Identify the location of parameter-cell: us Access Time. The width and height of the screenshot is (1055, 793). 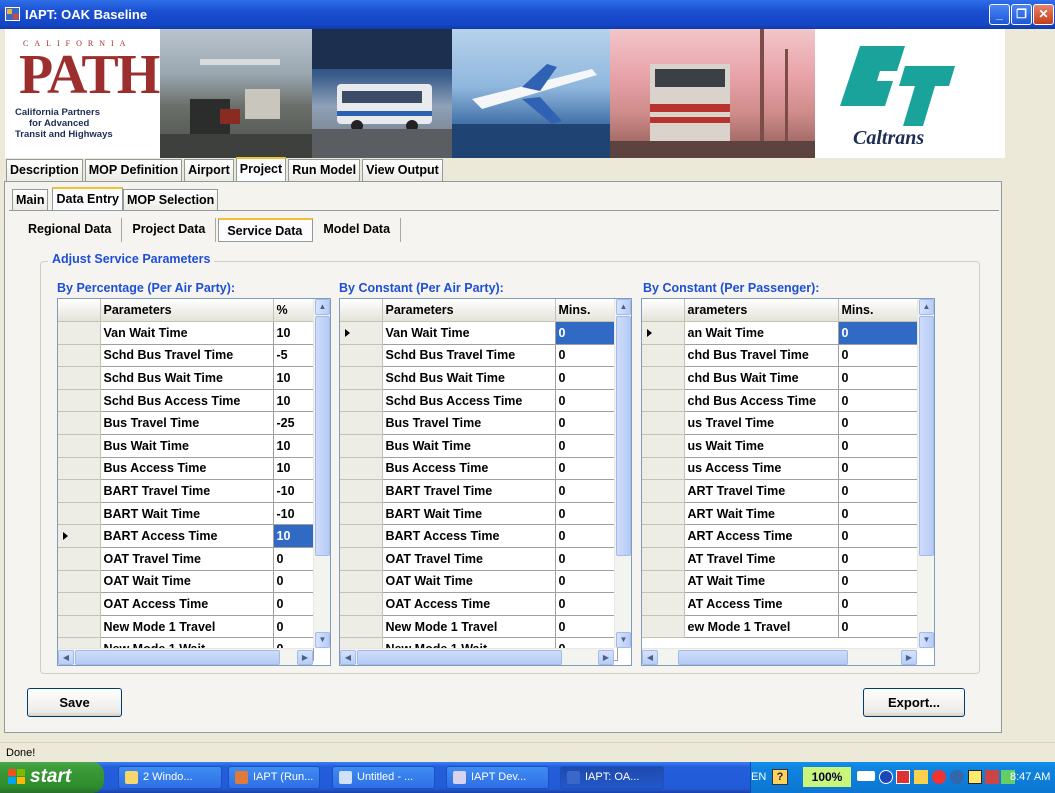
(761, 469).